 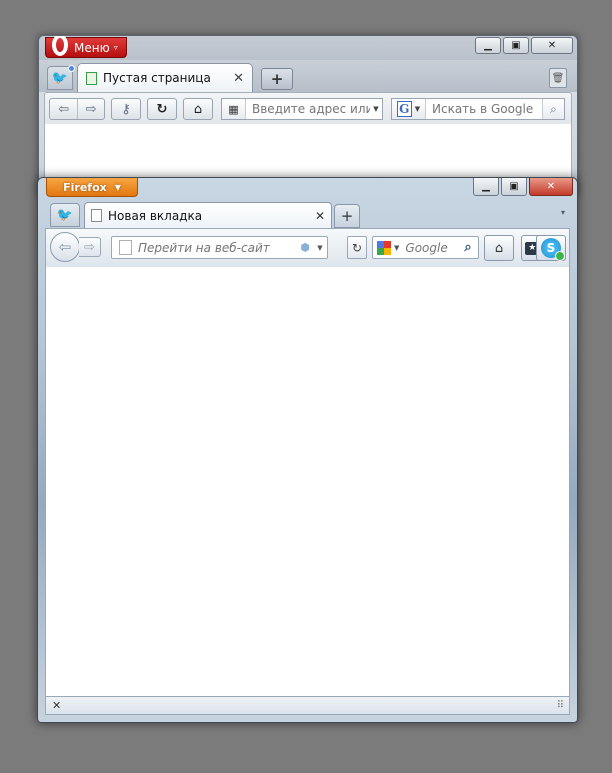 I want to click on twitter-panel-button: 🐦, so click(x=61, y=77).